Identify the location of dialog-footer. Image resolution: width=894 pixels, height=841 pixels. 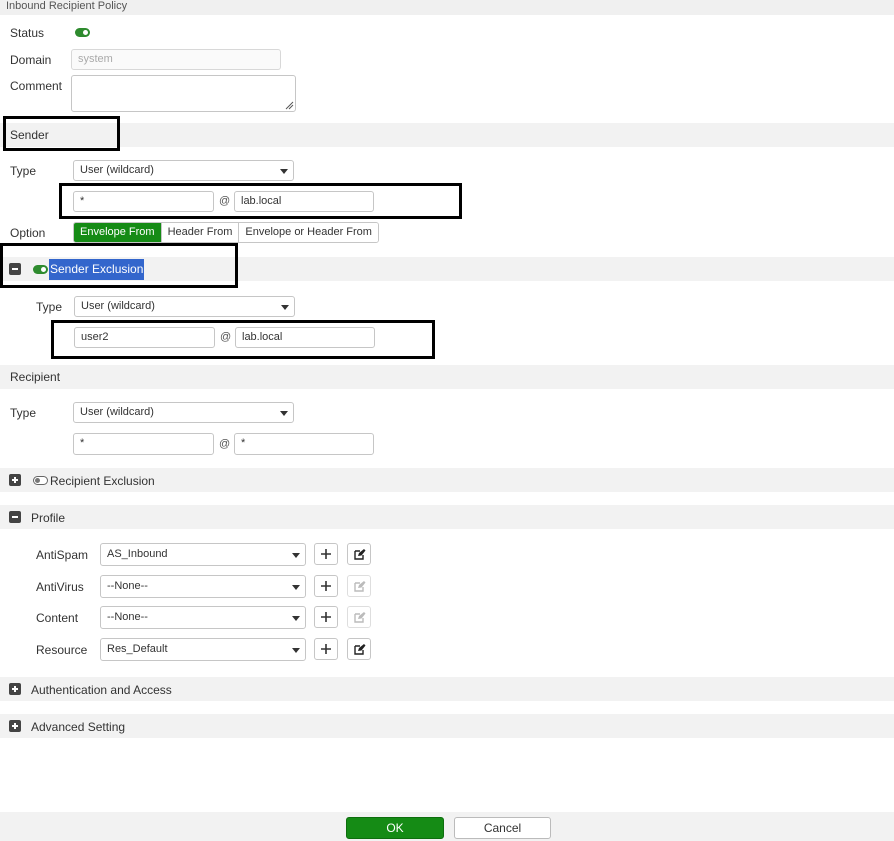
(447, 826).